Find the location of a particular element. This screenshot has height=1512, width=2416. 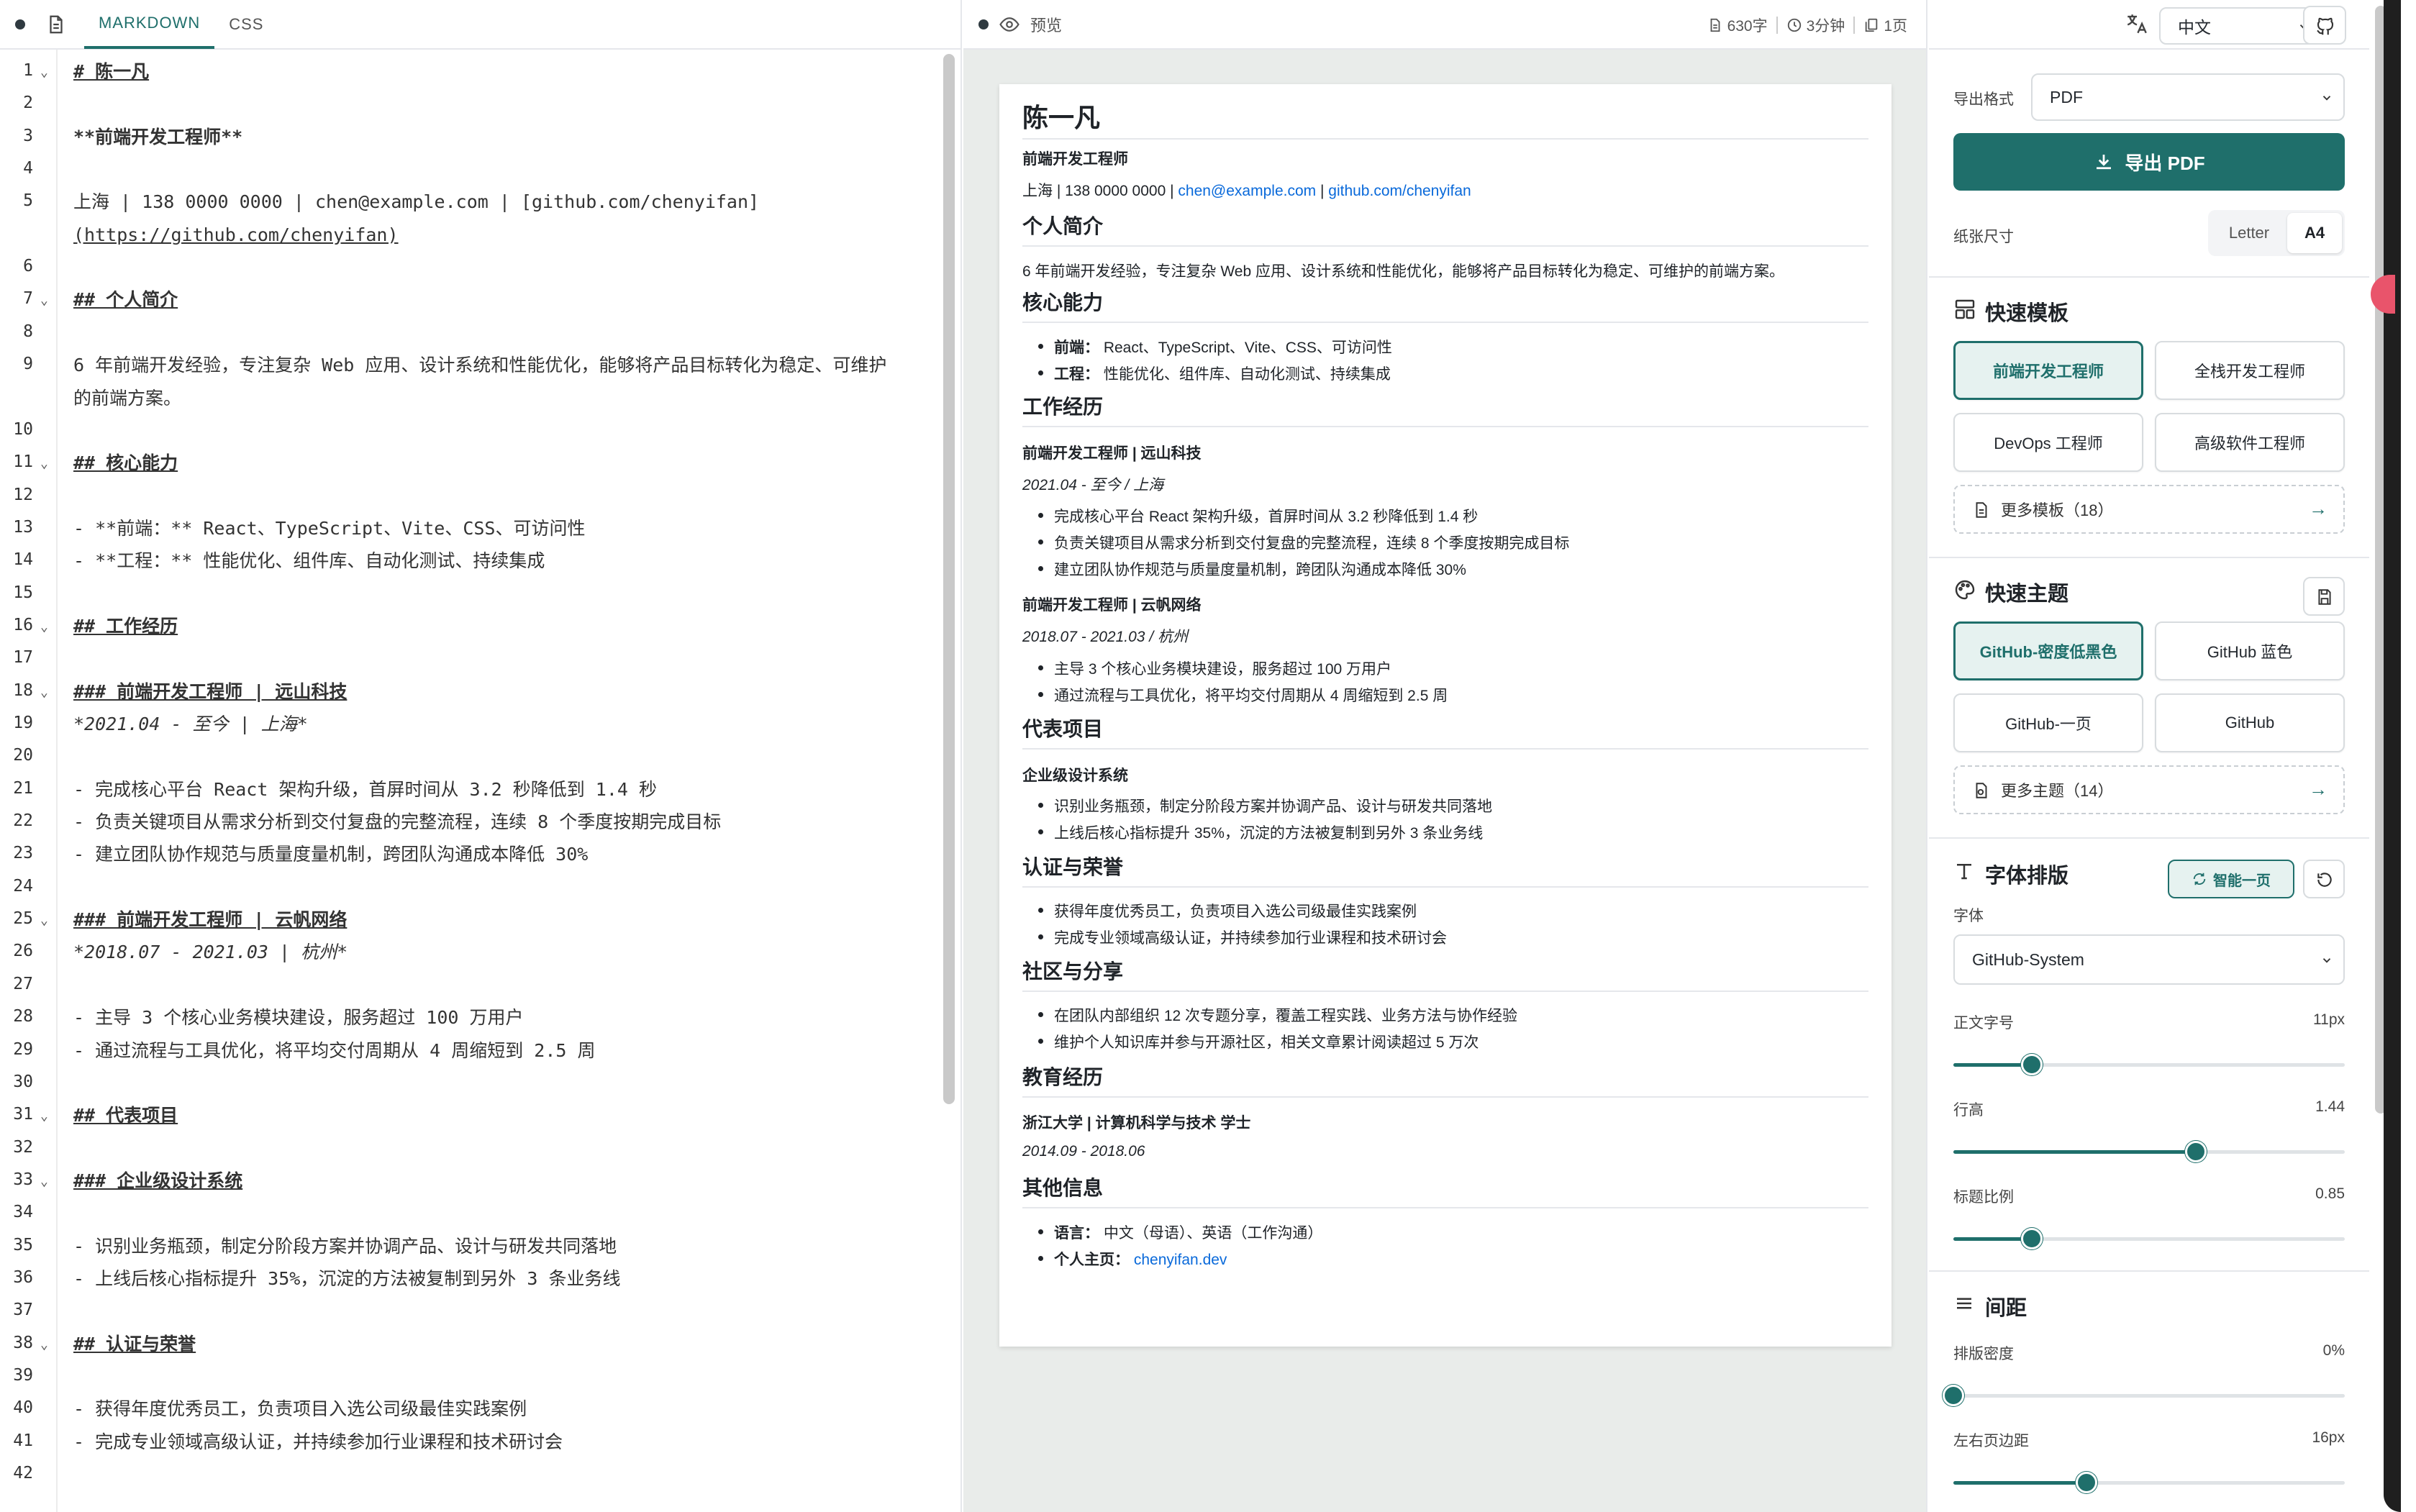

link: github.com/chenyifan is located at coordinates (1400, 191).